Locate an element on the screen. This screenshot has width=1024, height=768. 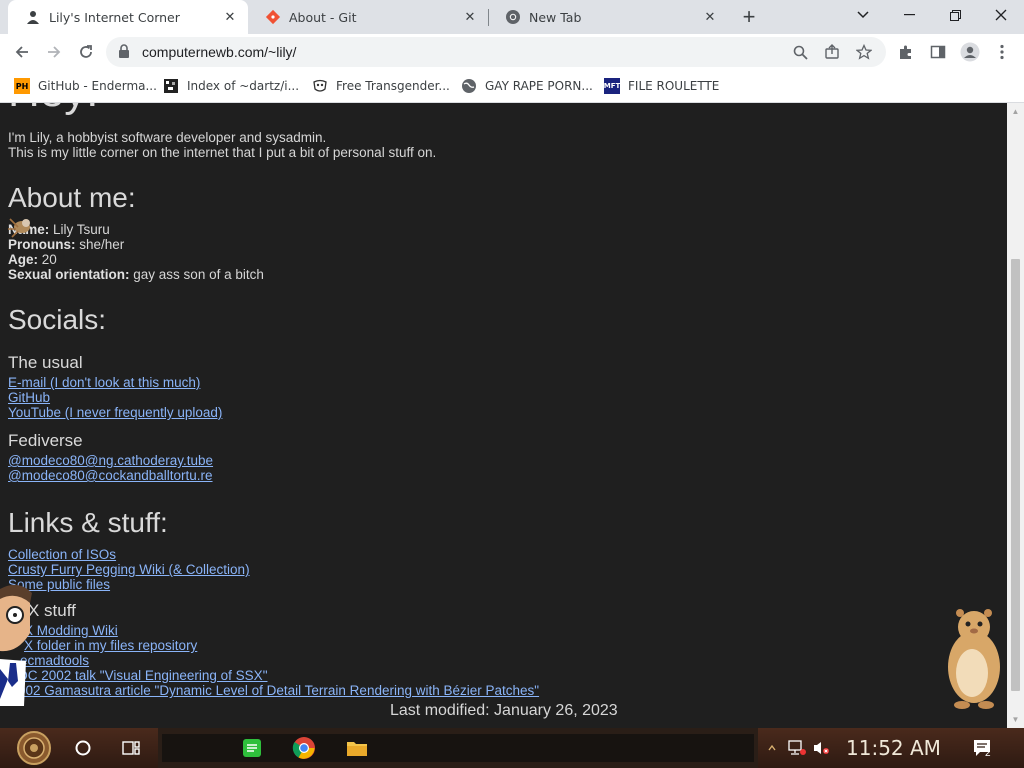
mask-icon is located at coordinates (320, 86).